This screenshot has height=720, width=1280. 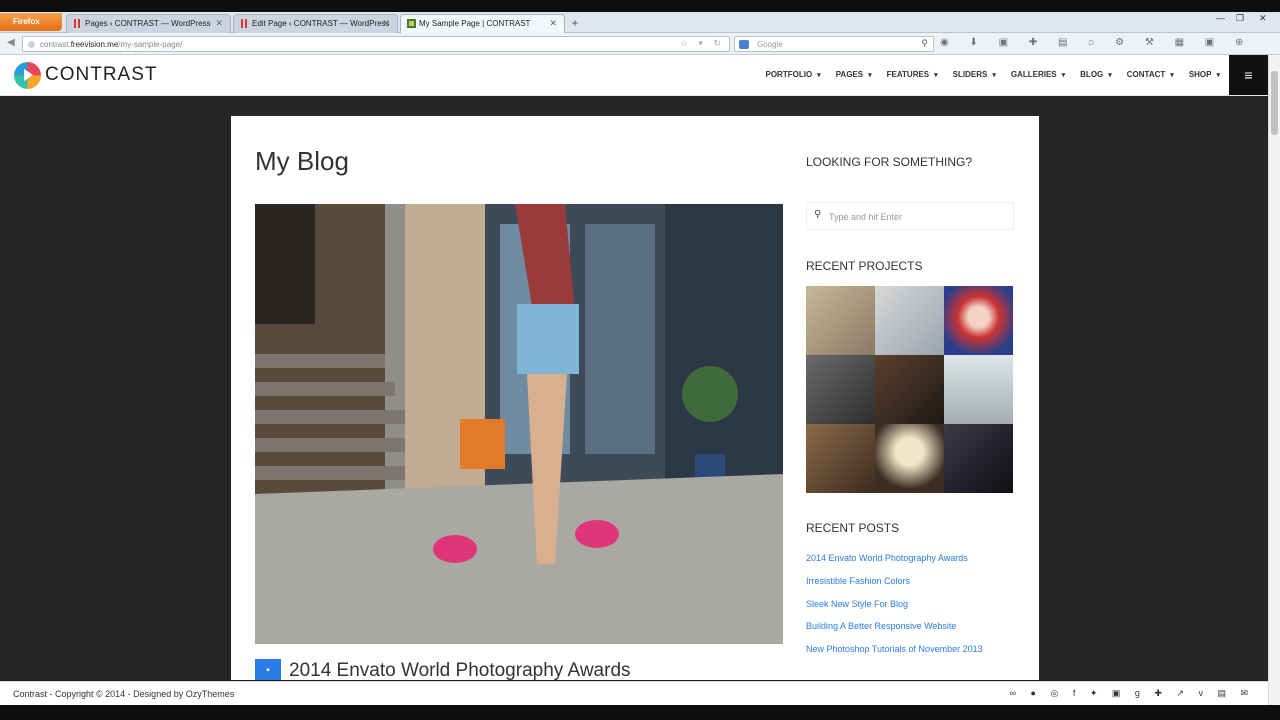 I want to click on nav-contact: CONTACT, so click(x=1150, y=74).